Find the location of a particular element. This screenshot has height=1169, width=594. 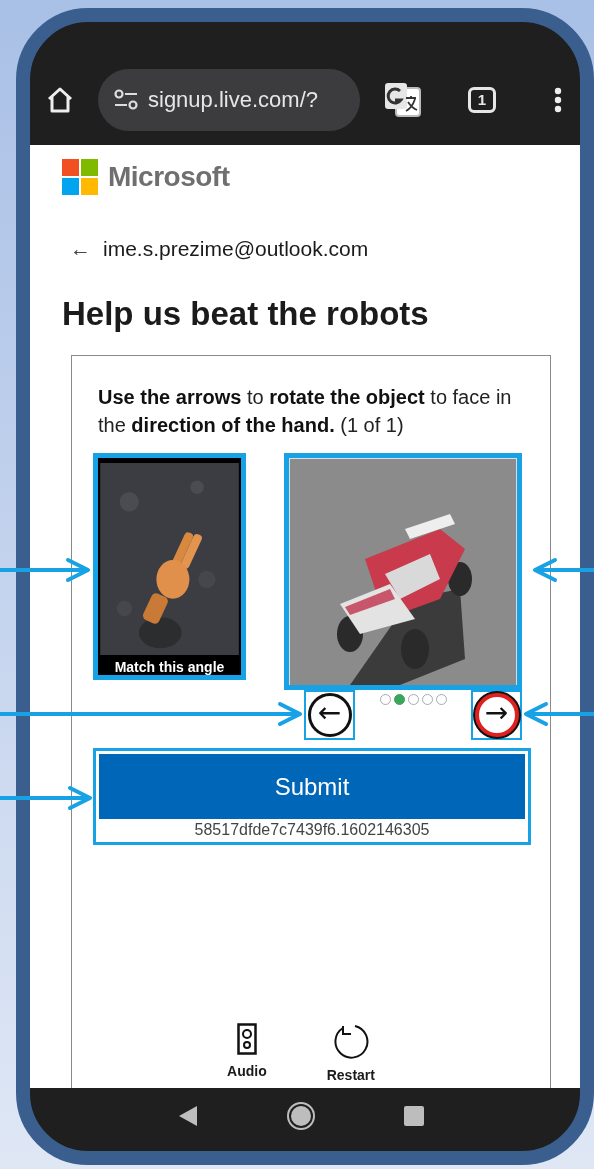

recents-icon is located at coordinates (414, 1115).